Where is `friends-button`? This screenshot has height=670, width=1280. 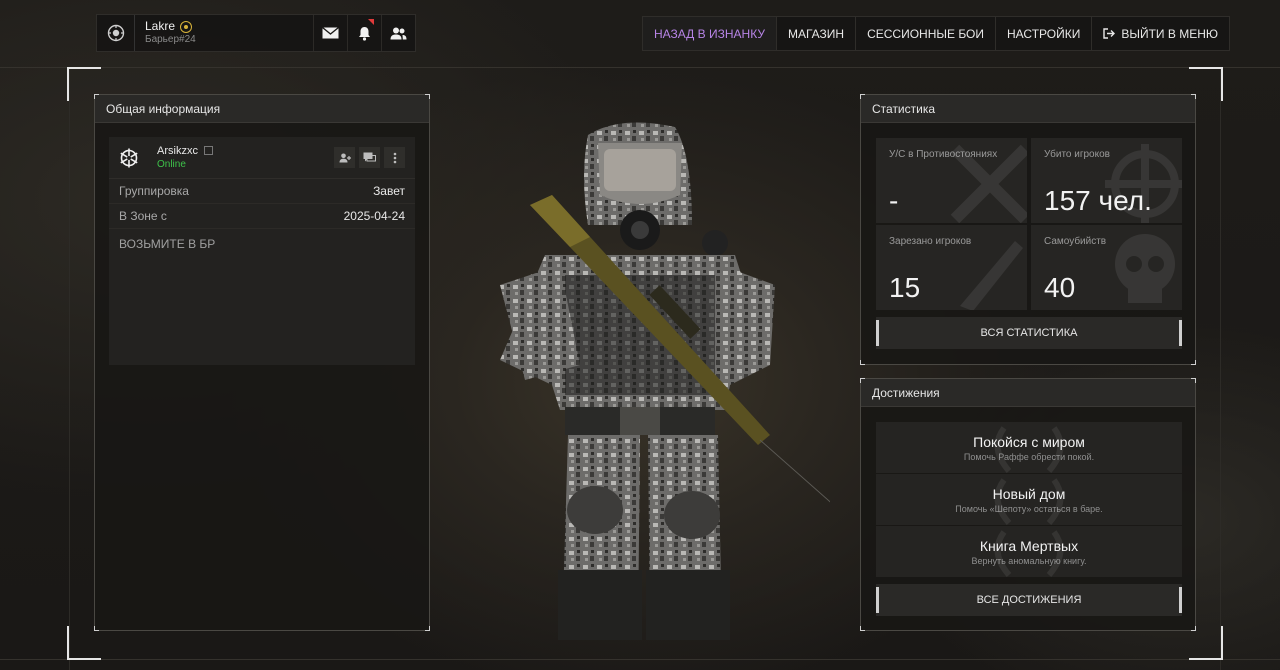
friends-button is located at coordinates (398, 33).